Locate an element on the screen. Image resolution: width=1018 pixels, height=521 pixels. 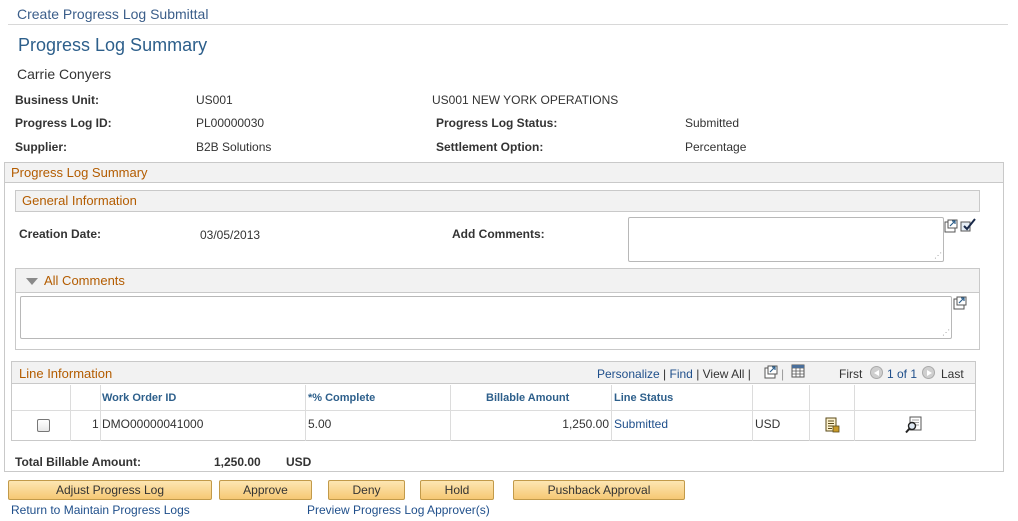
total-billable-label: Total Billable Amount: is located at coordinates (78, 462).